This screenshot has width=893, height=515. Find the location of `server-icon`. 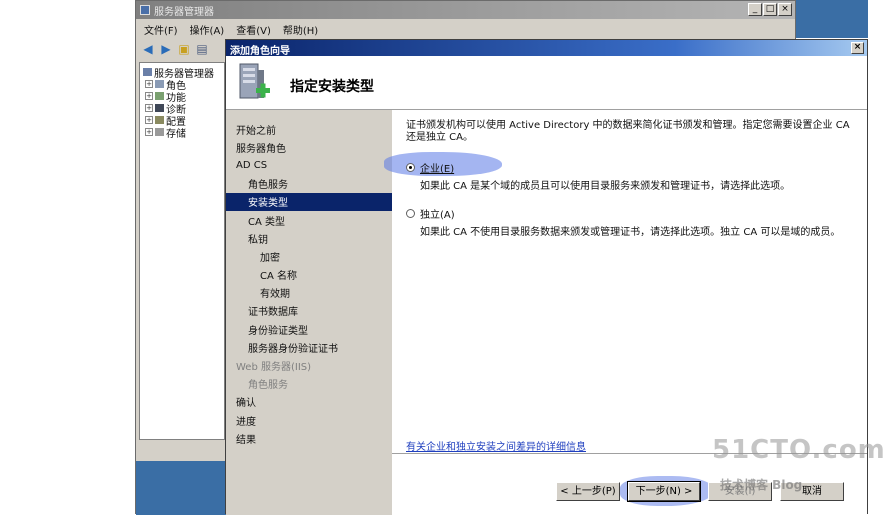

server-icon is located at coordinates (147, 72).